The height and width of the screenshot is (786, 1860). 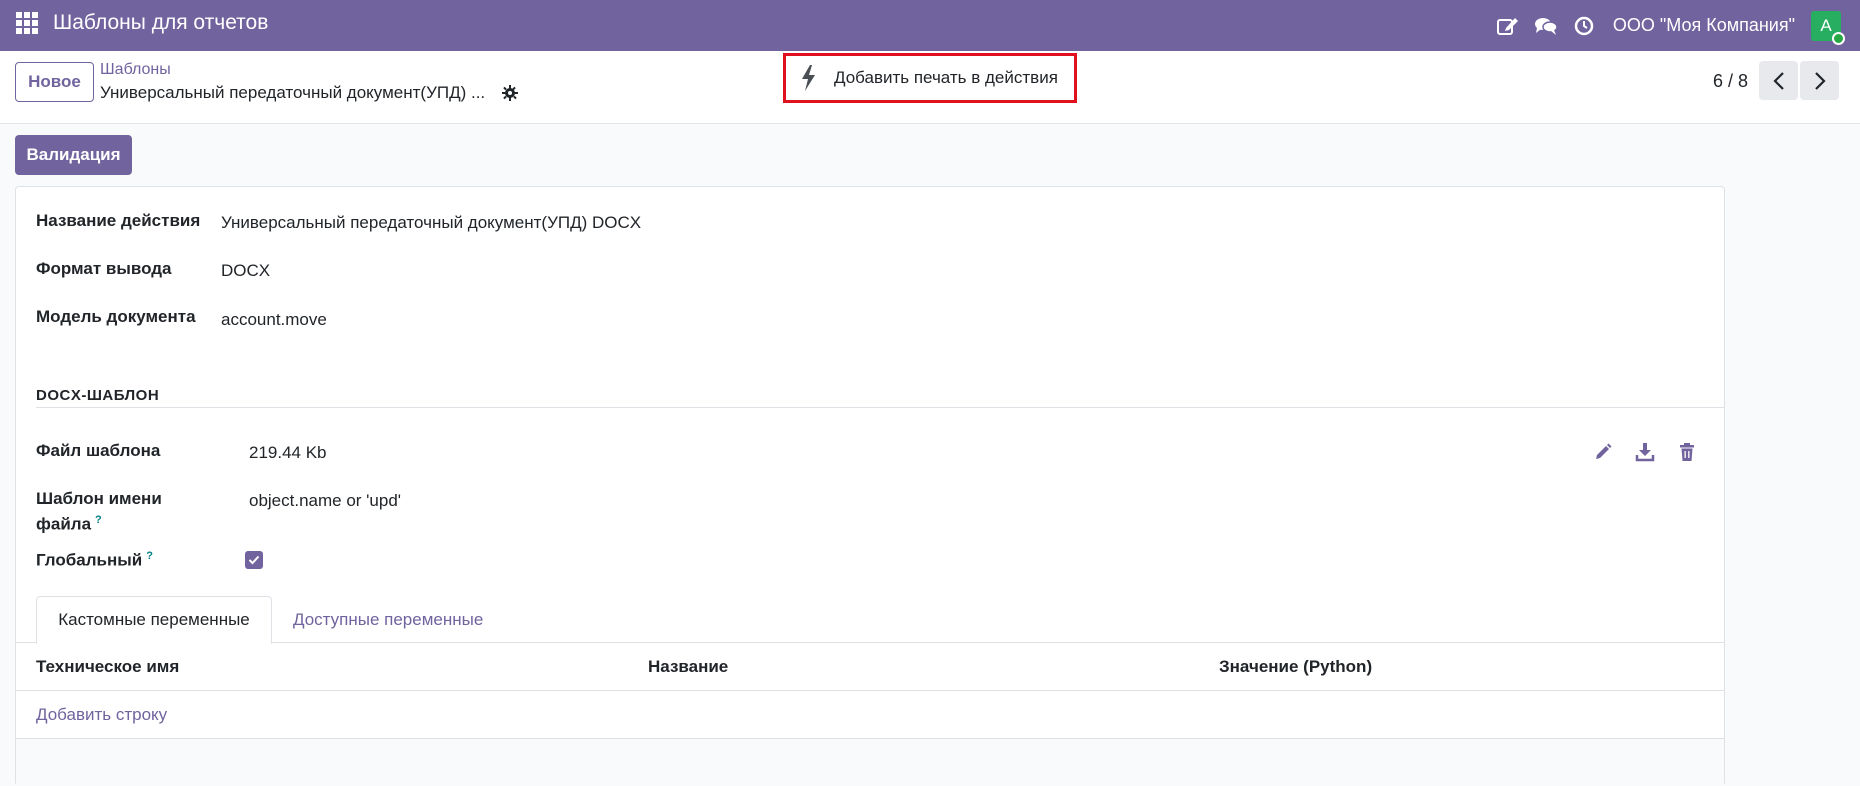 What do you see at coordinates (880, 407) in the screenshot?
I see `section-divider` at bounding box center [880, 407].